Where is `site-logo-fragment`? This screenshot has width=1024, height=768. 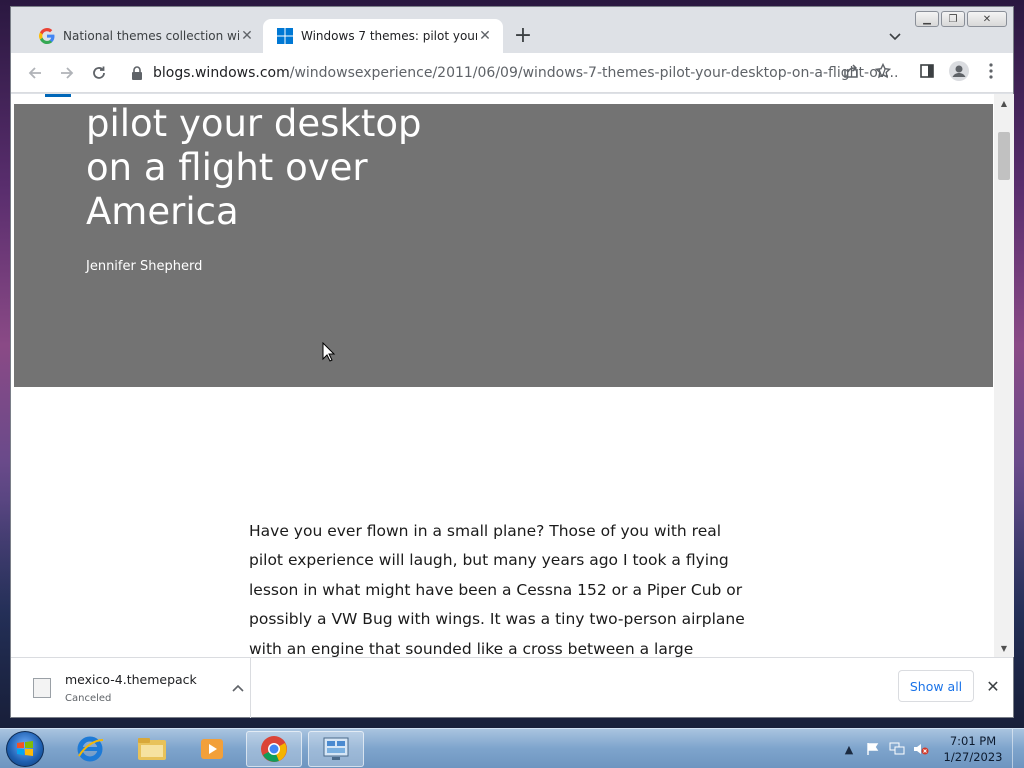 site-logo-fragment is located at coordinates (58, 95).